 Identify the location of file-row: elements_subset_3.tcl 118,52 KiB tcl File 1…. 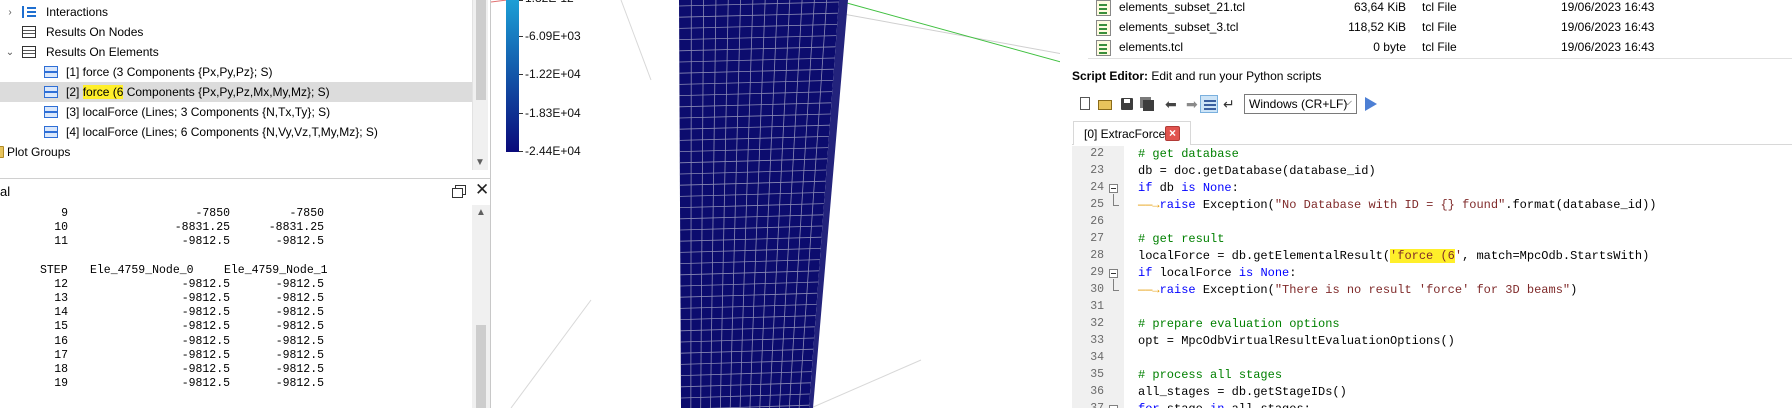
(1432, 28).